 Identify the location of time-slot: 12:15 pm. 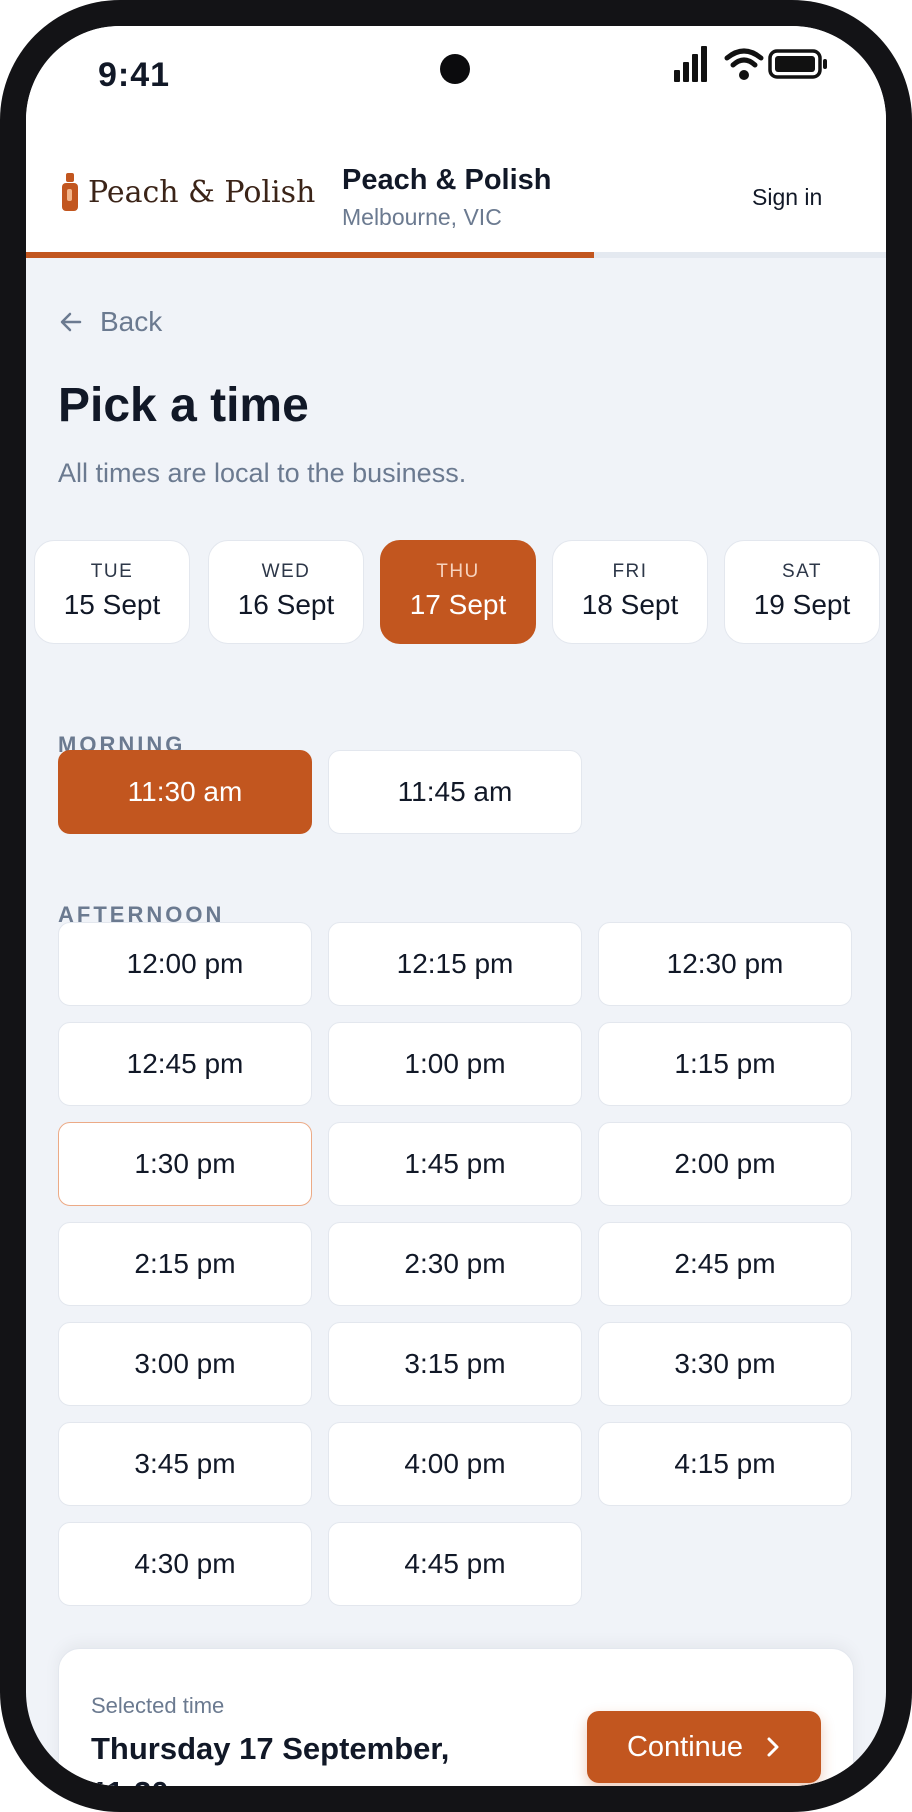
(455, 964).